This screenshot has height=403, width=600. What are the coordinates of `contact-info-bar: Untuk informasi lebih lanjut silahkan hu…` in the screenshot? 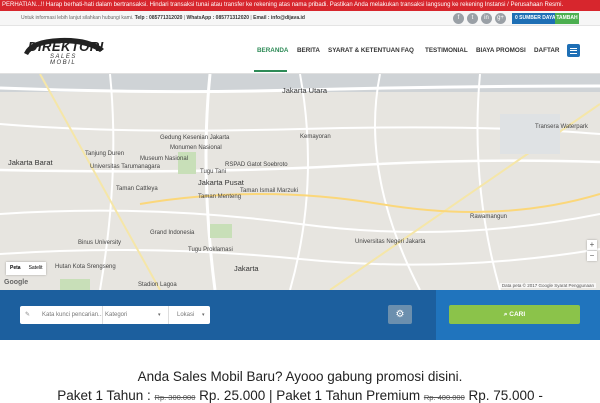 It's located at (300, 18).